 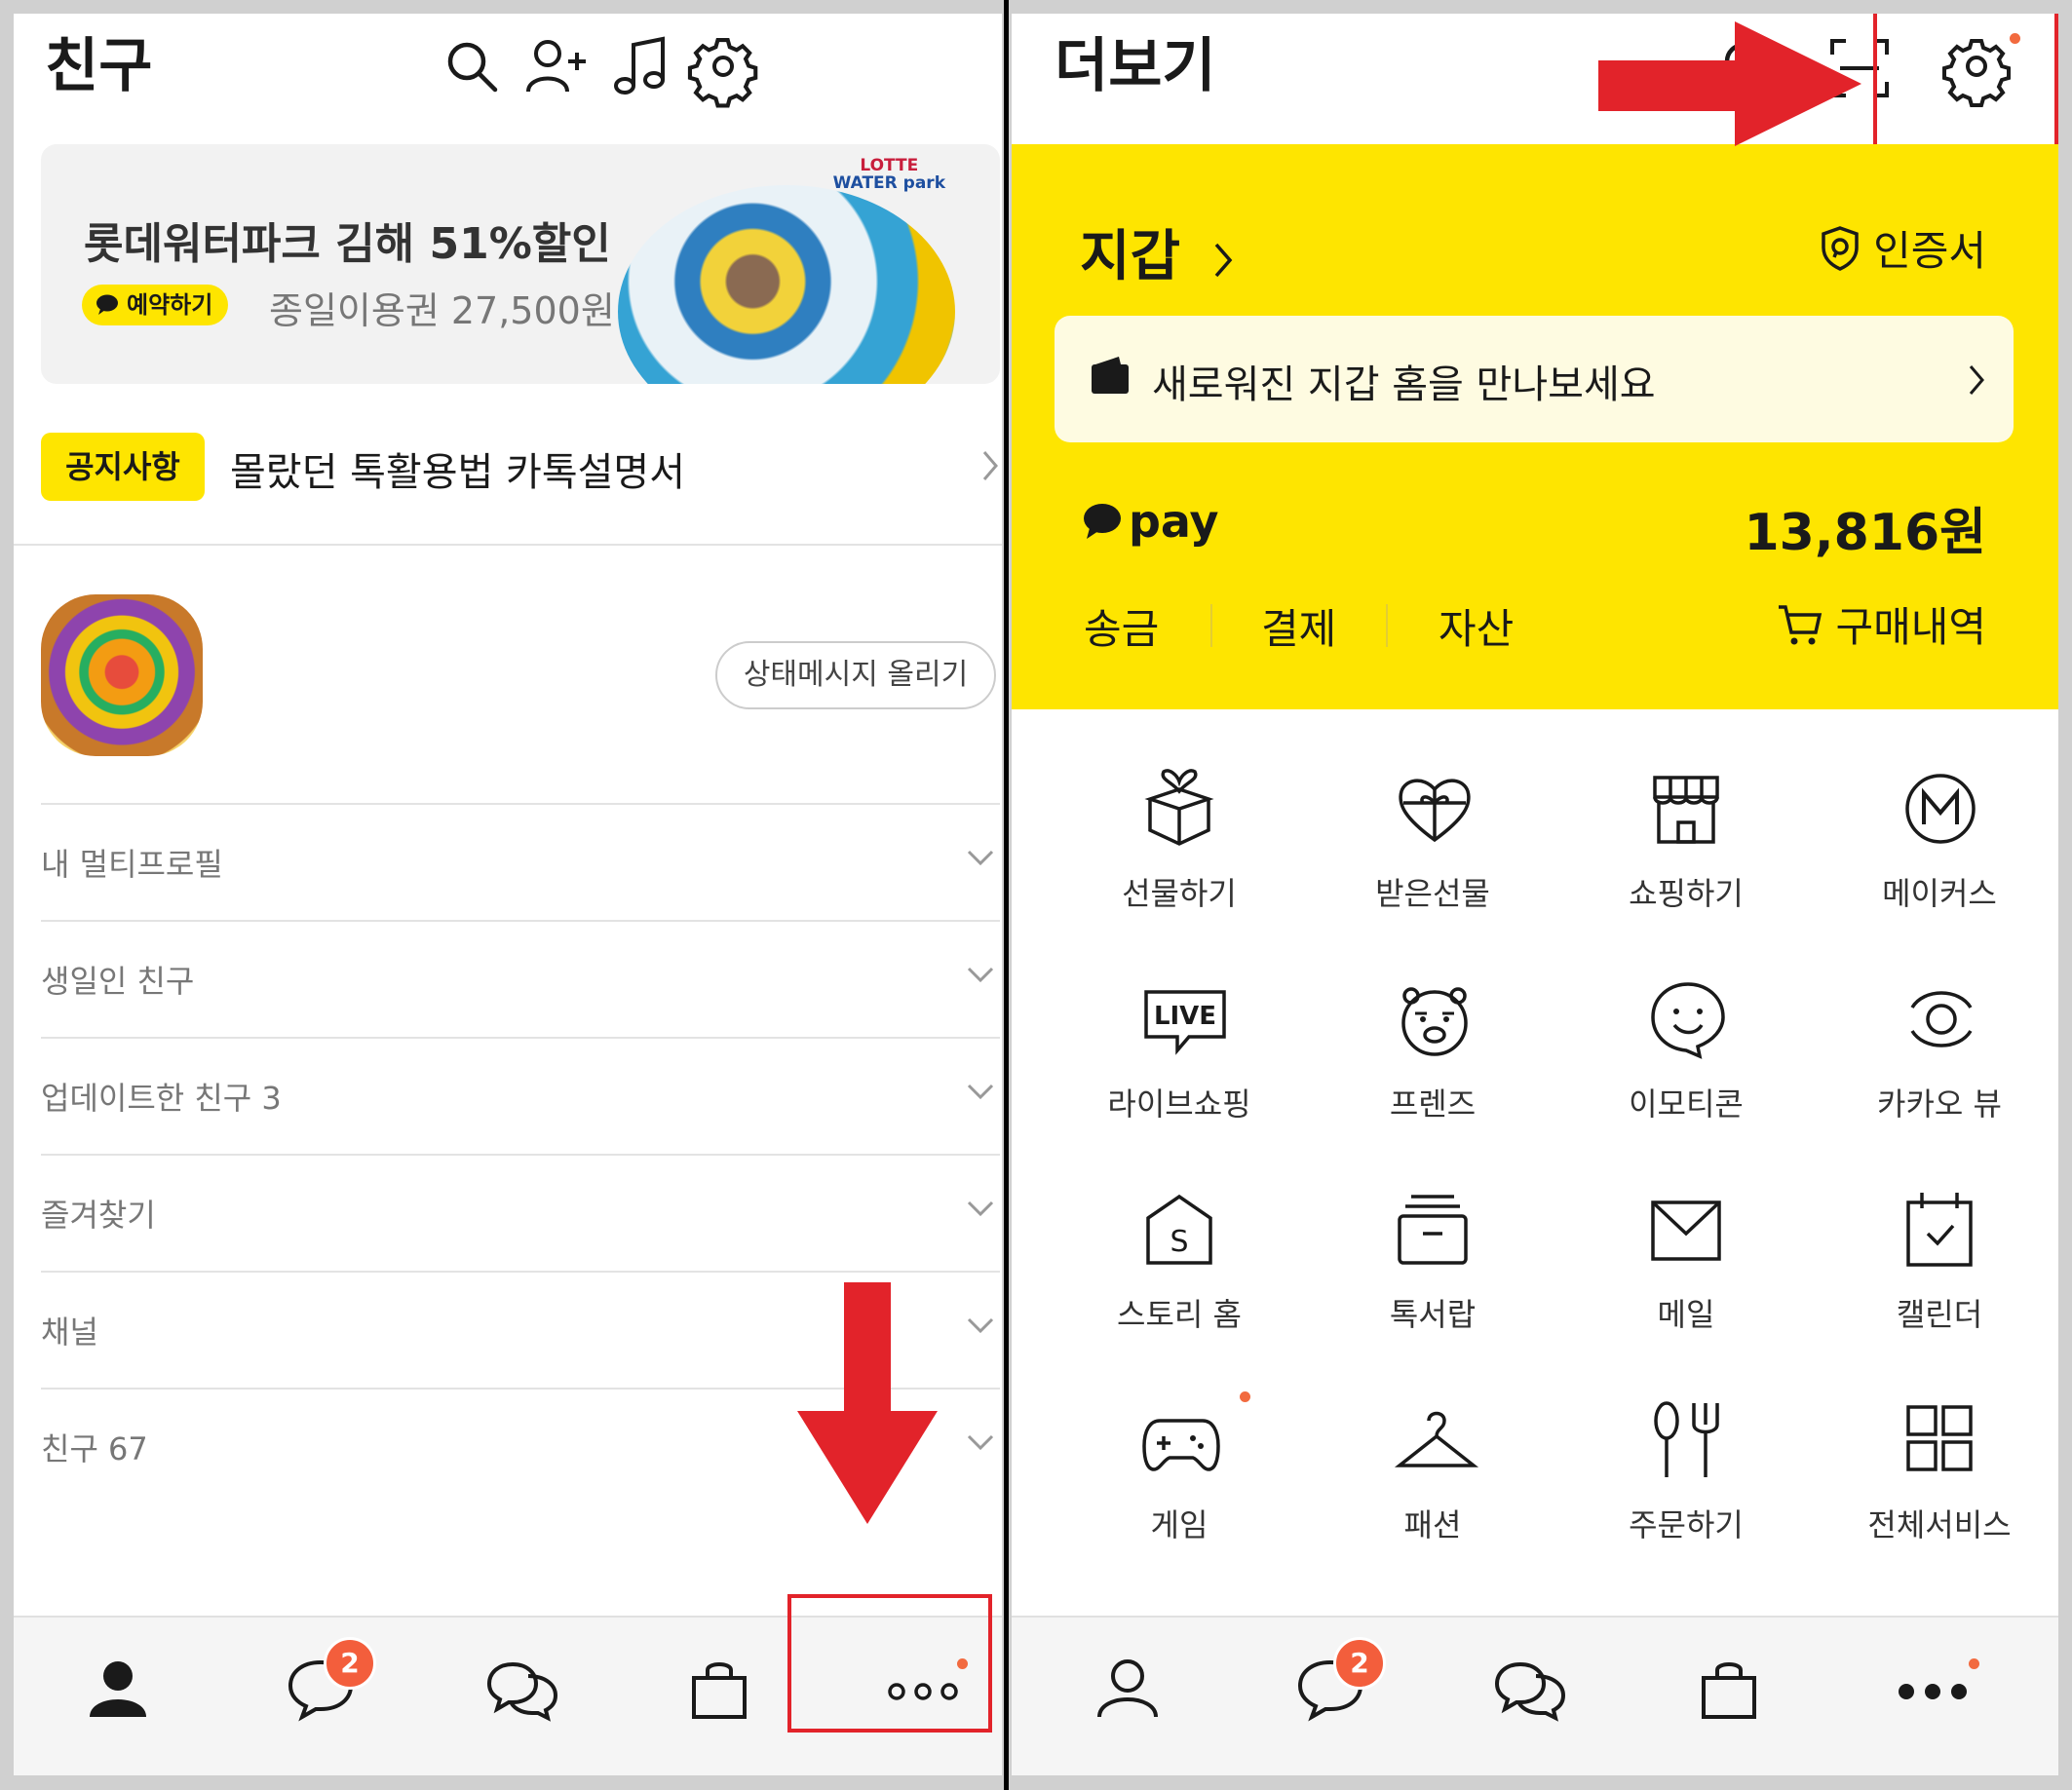 What do you see at coordinates (1179, 1230) in the screenshot?
I see `story-home-icon: S` at bounding box center [1179, 1230].